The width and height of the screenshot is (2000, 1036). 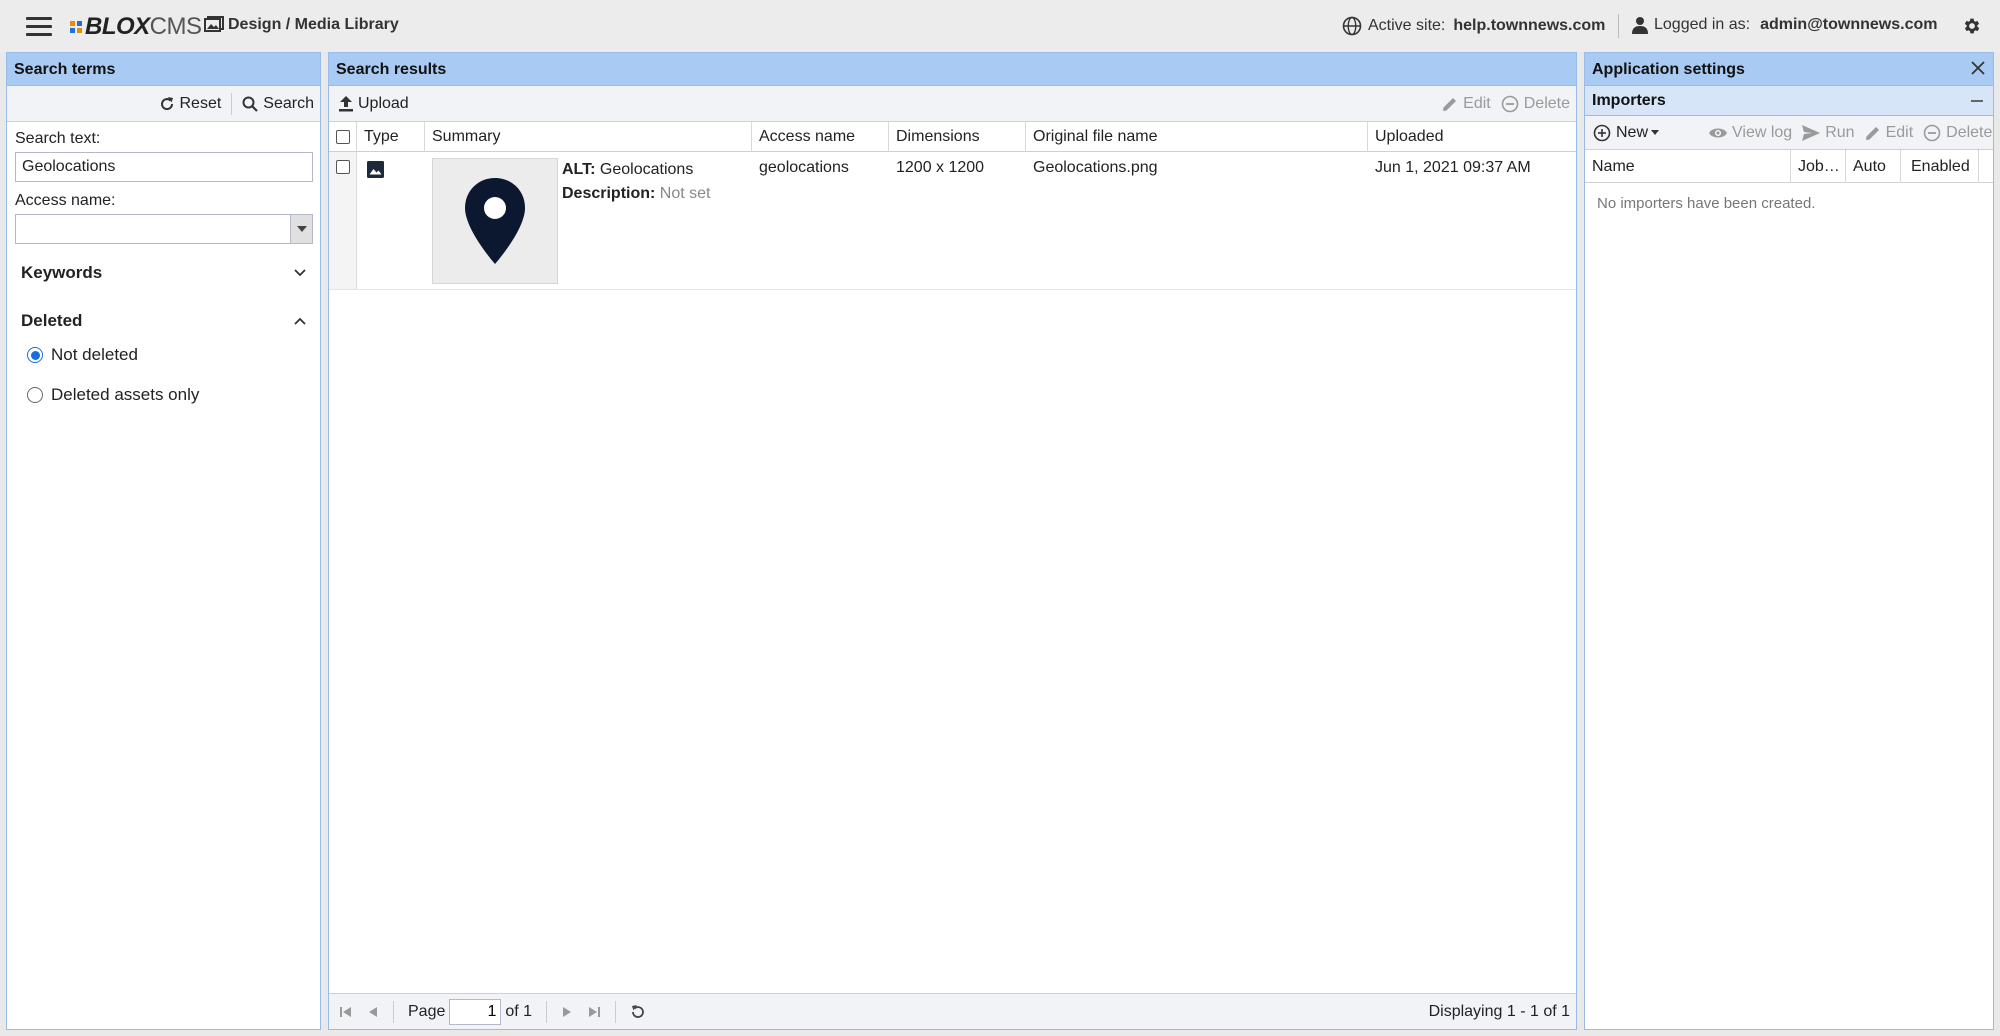 What do you see at coordinates (391, 220) in the screenshot?
I see `type-cell` at bounding box center [391, 220].